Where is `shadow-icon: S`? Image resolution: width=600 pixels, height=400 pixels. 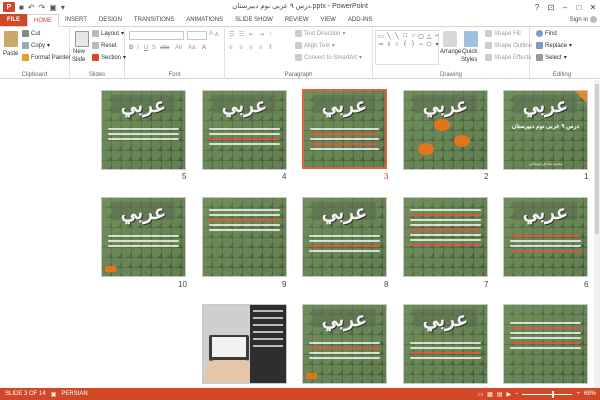
shadow-icon: S is located at coordinates (154, 48).